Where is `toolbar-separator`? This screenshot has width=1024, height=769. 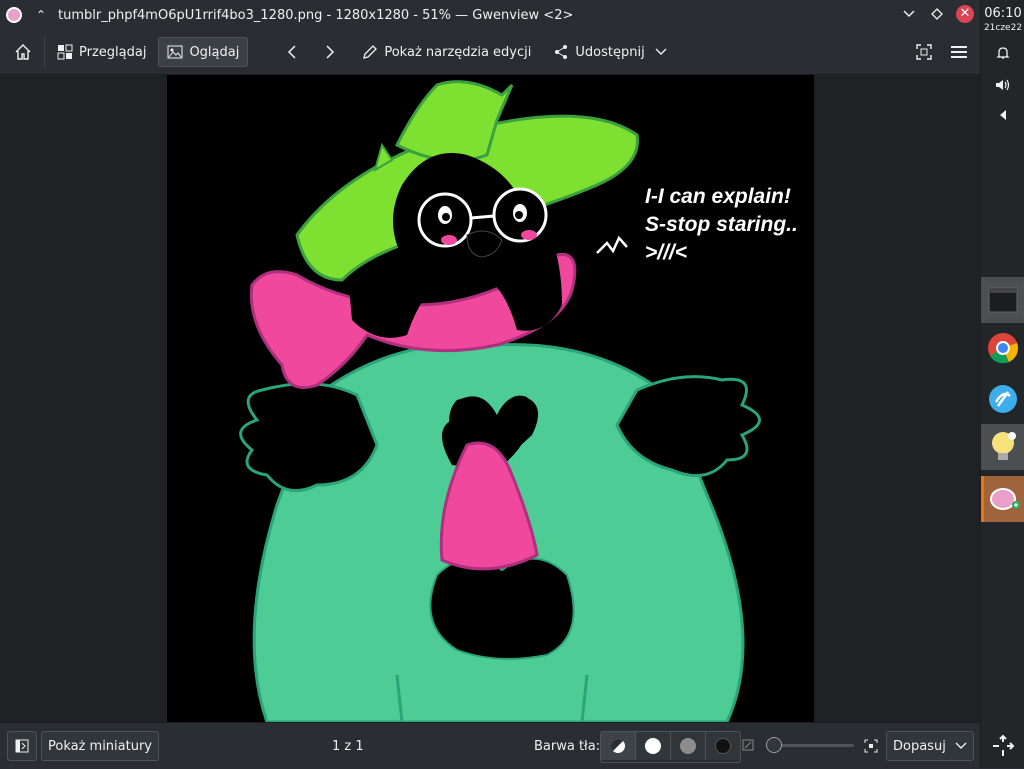 toolbar-separator is located at coordinates (44, 52).